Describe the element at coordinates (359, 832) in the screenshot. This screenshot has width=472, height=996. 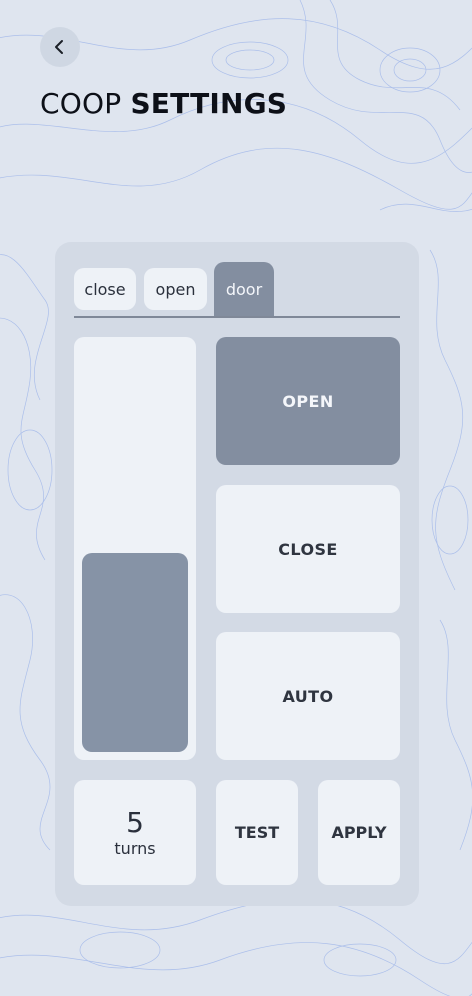
I see `apply-button: APPLY` at that location.